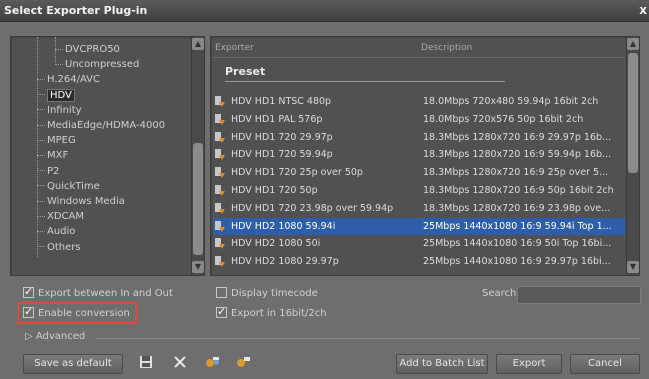 This screenshot has height=379, width=649. Describe the element at coordinates (56, 95) in the screenshot. I see `tree-item: HDV` at that location.